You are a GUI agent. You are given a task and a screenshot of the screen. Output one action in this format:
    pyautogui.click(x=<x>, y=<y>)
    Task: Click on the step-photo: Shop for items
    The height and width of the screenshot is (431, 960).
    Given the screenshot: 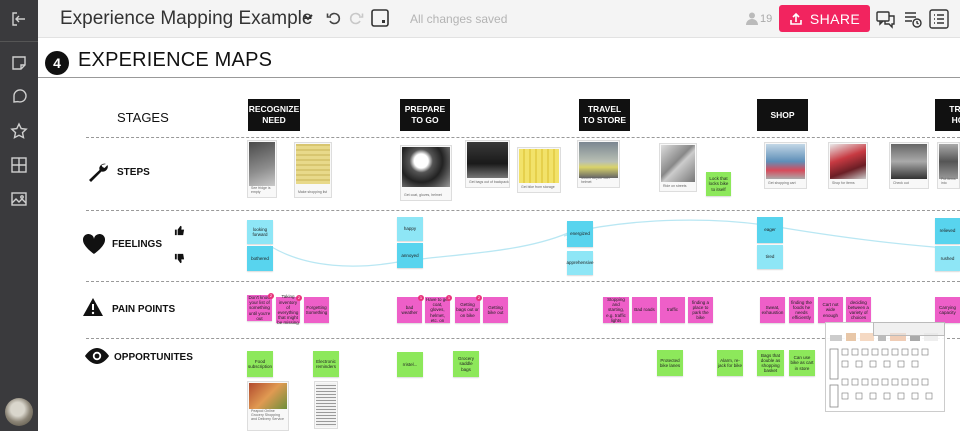 What is the action you would take?
    pyautogui.click(x=848, y=165)
    